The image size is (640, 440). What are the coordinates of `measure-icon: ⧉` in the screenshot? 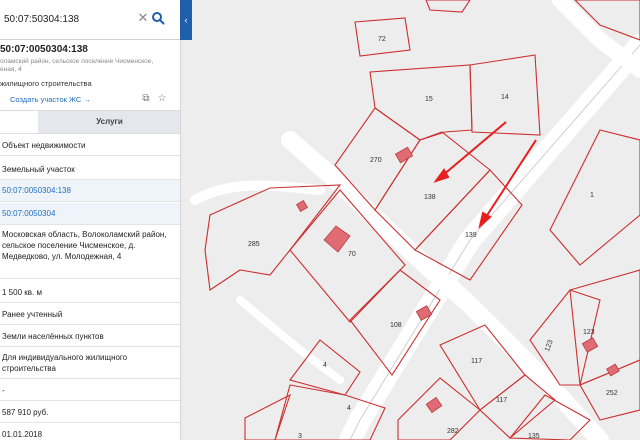 It's located at (146, 99).